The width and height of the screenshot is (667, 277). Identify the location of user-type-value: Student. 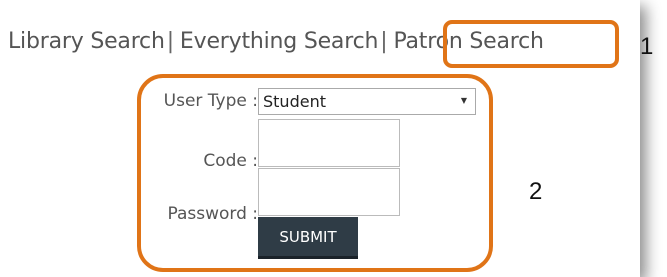
(294, 101).